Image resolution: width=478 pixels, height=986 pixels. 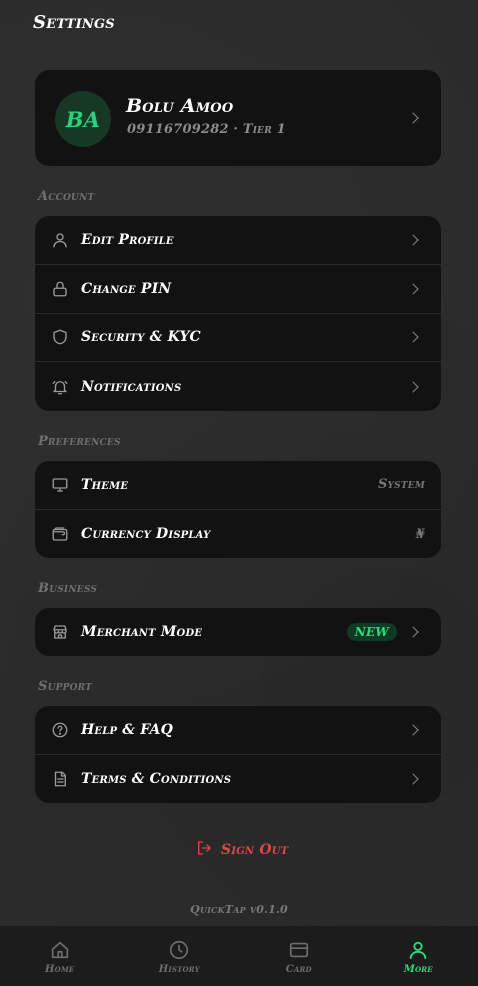 I want to click on help-circle-icon, so click(x=60, y=730).